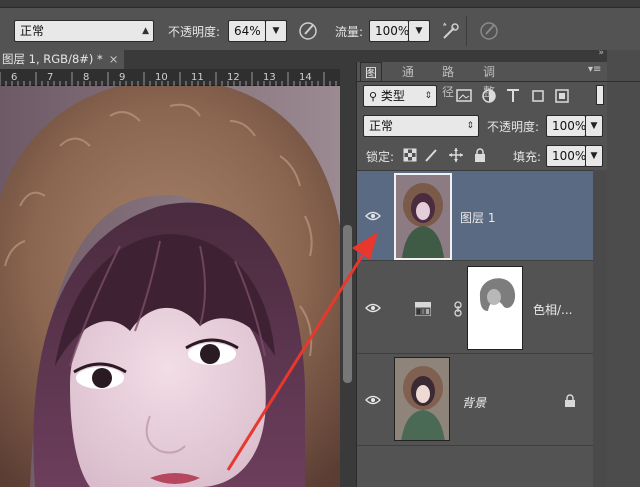 The width and height of the screenshot is (640, 487). Describe the element at coordinates (269, 77) in the screenshot. I see `ruler-label: 13` at that location.